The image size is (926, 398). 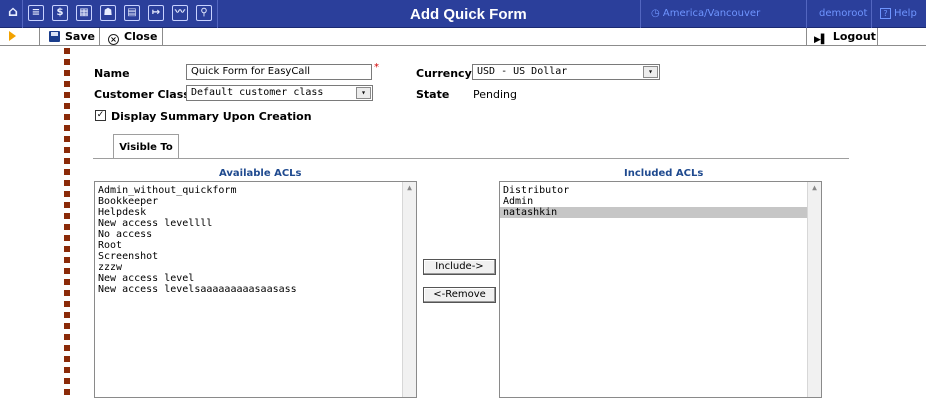 I want to click on list-item: Root, so click(x=248, y=245).